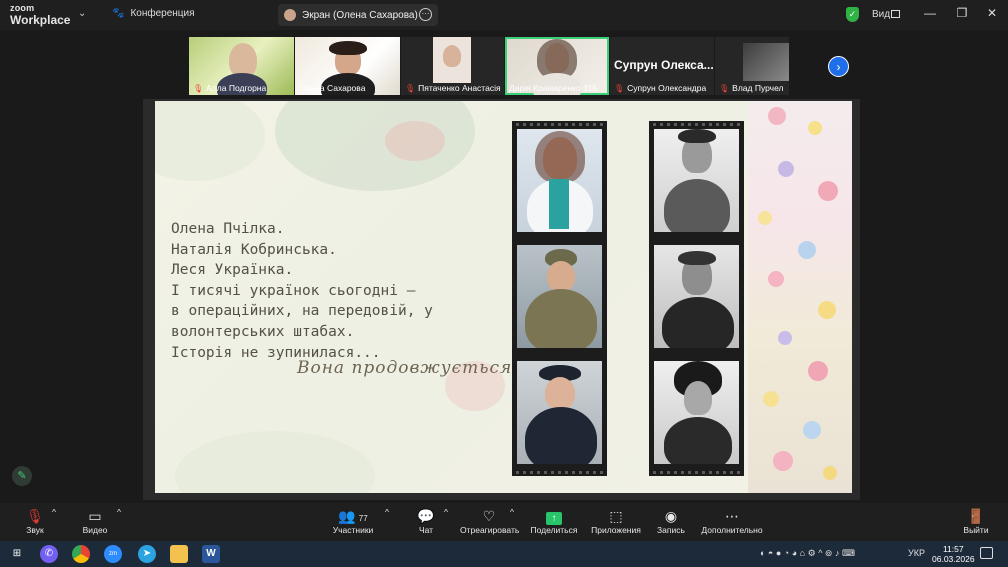 This screenshot has height=567, width=1008. I want to click on more-options-icon: ···, so click(425, 14).